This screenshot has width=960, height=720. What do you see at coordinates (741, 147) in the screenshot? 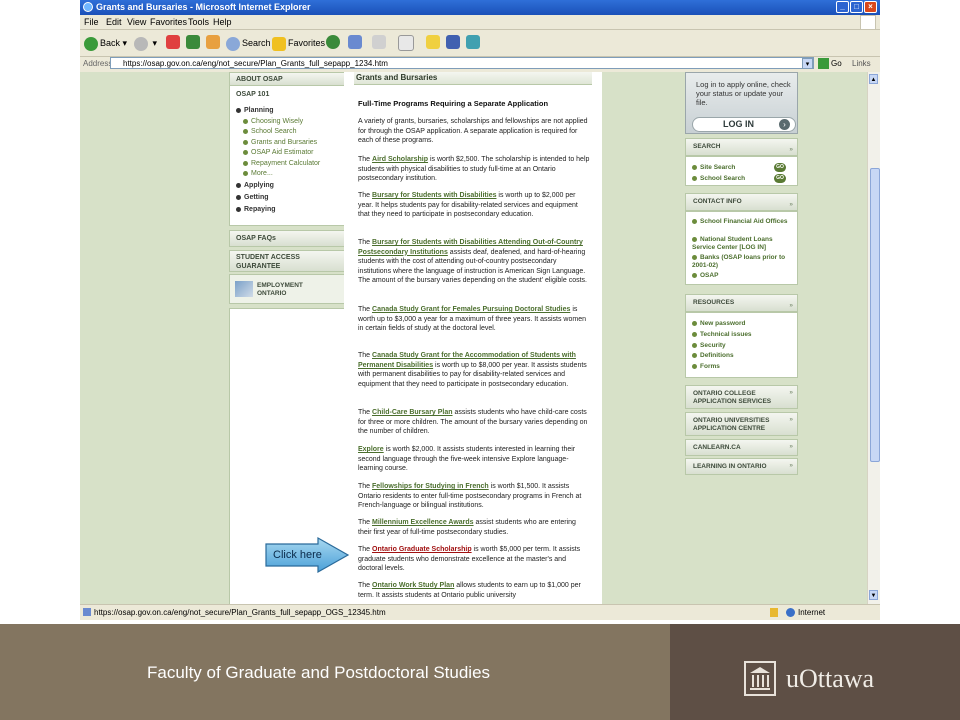
I see `search-header: SEARCH»` at bounding box center [741, 147].